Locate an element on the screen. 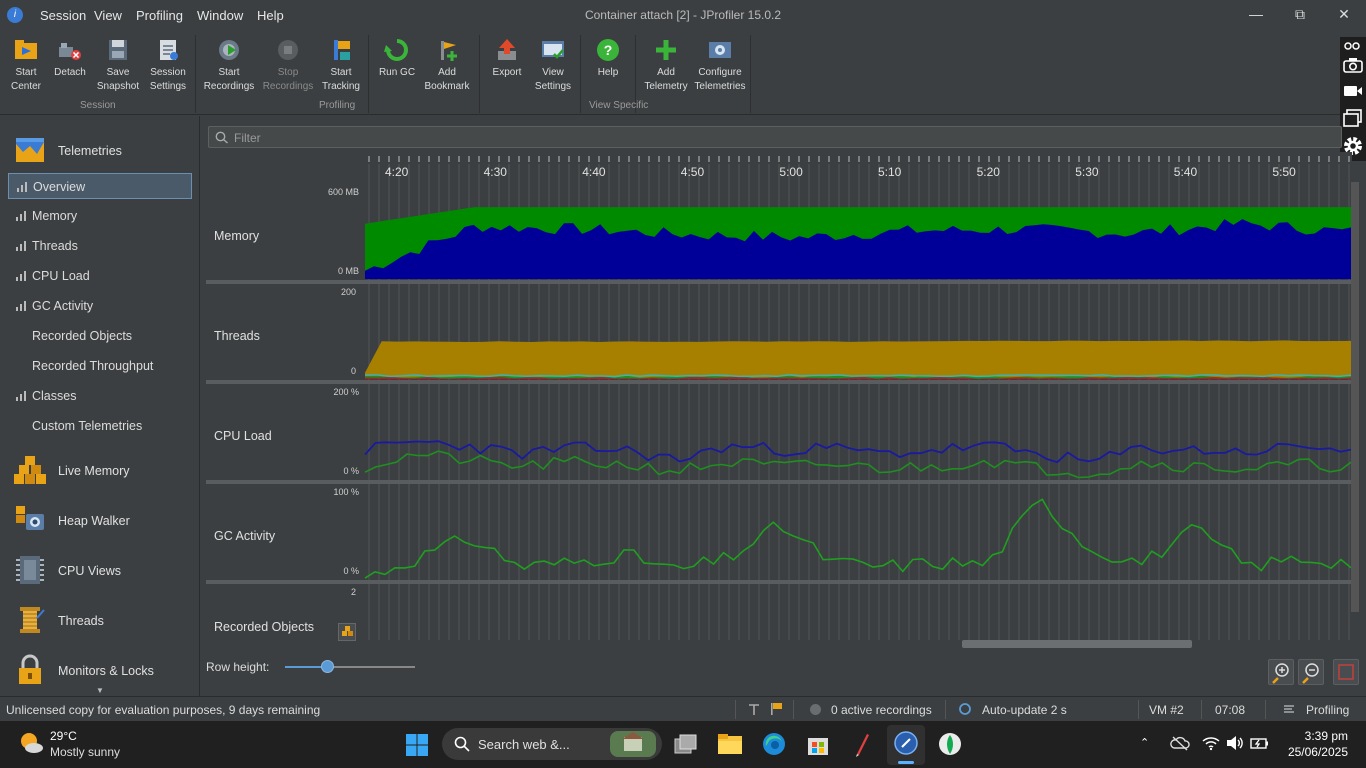 This screenshot has width=1366, height=768. heap-walker-icon is located at coordinates (30, 518).